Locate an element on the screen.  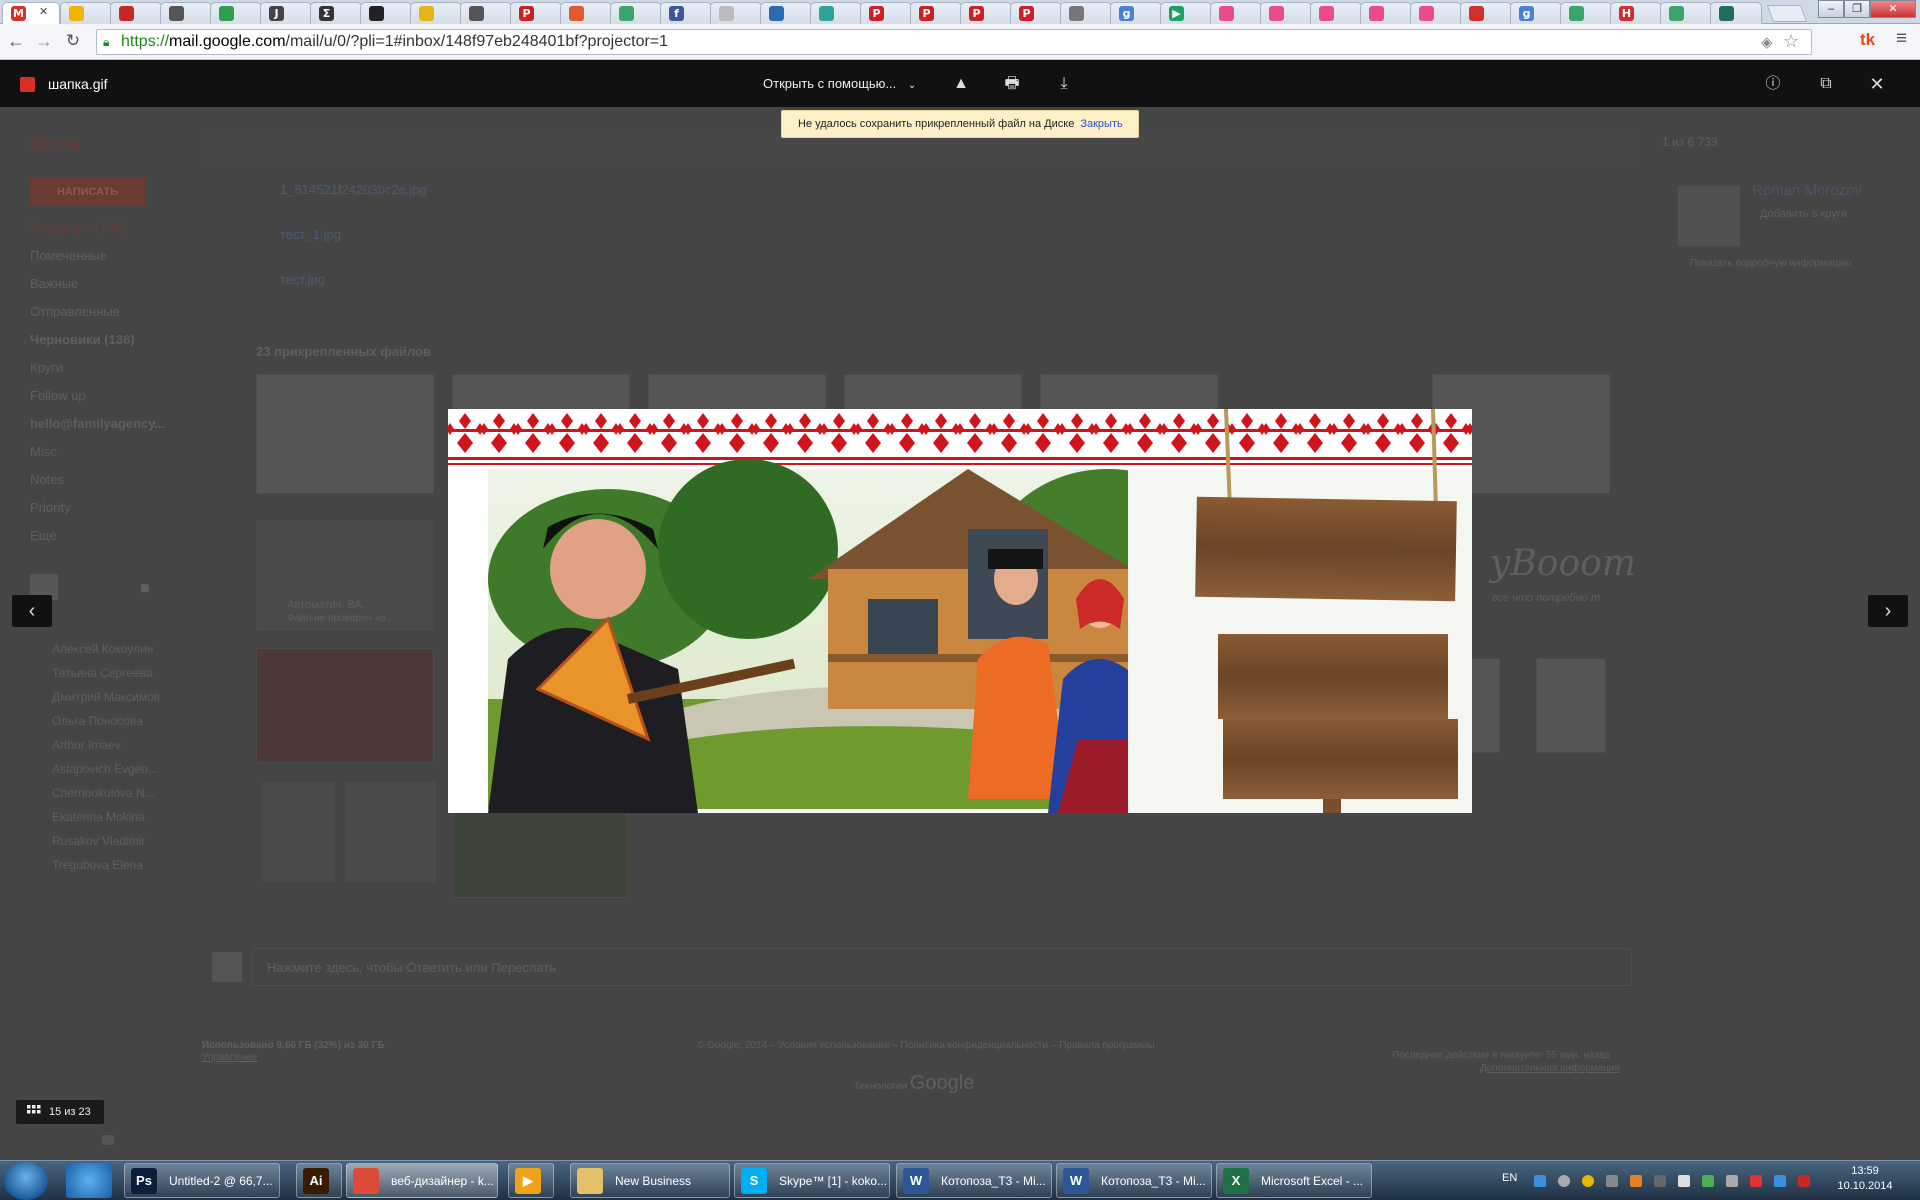
taskbar-item: Ai is located at coordinates (319, 1180).